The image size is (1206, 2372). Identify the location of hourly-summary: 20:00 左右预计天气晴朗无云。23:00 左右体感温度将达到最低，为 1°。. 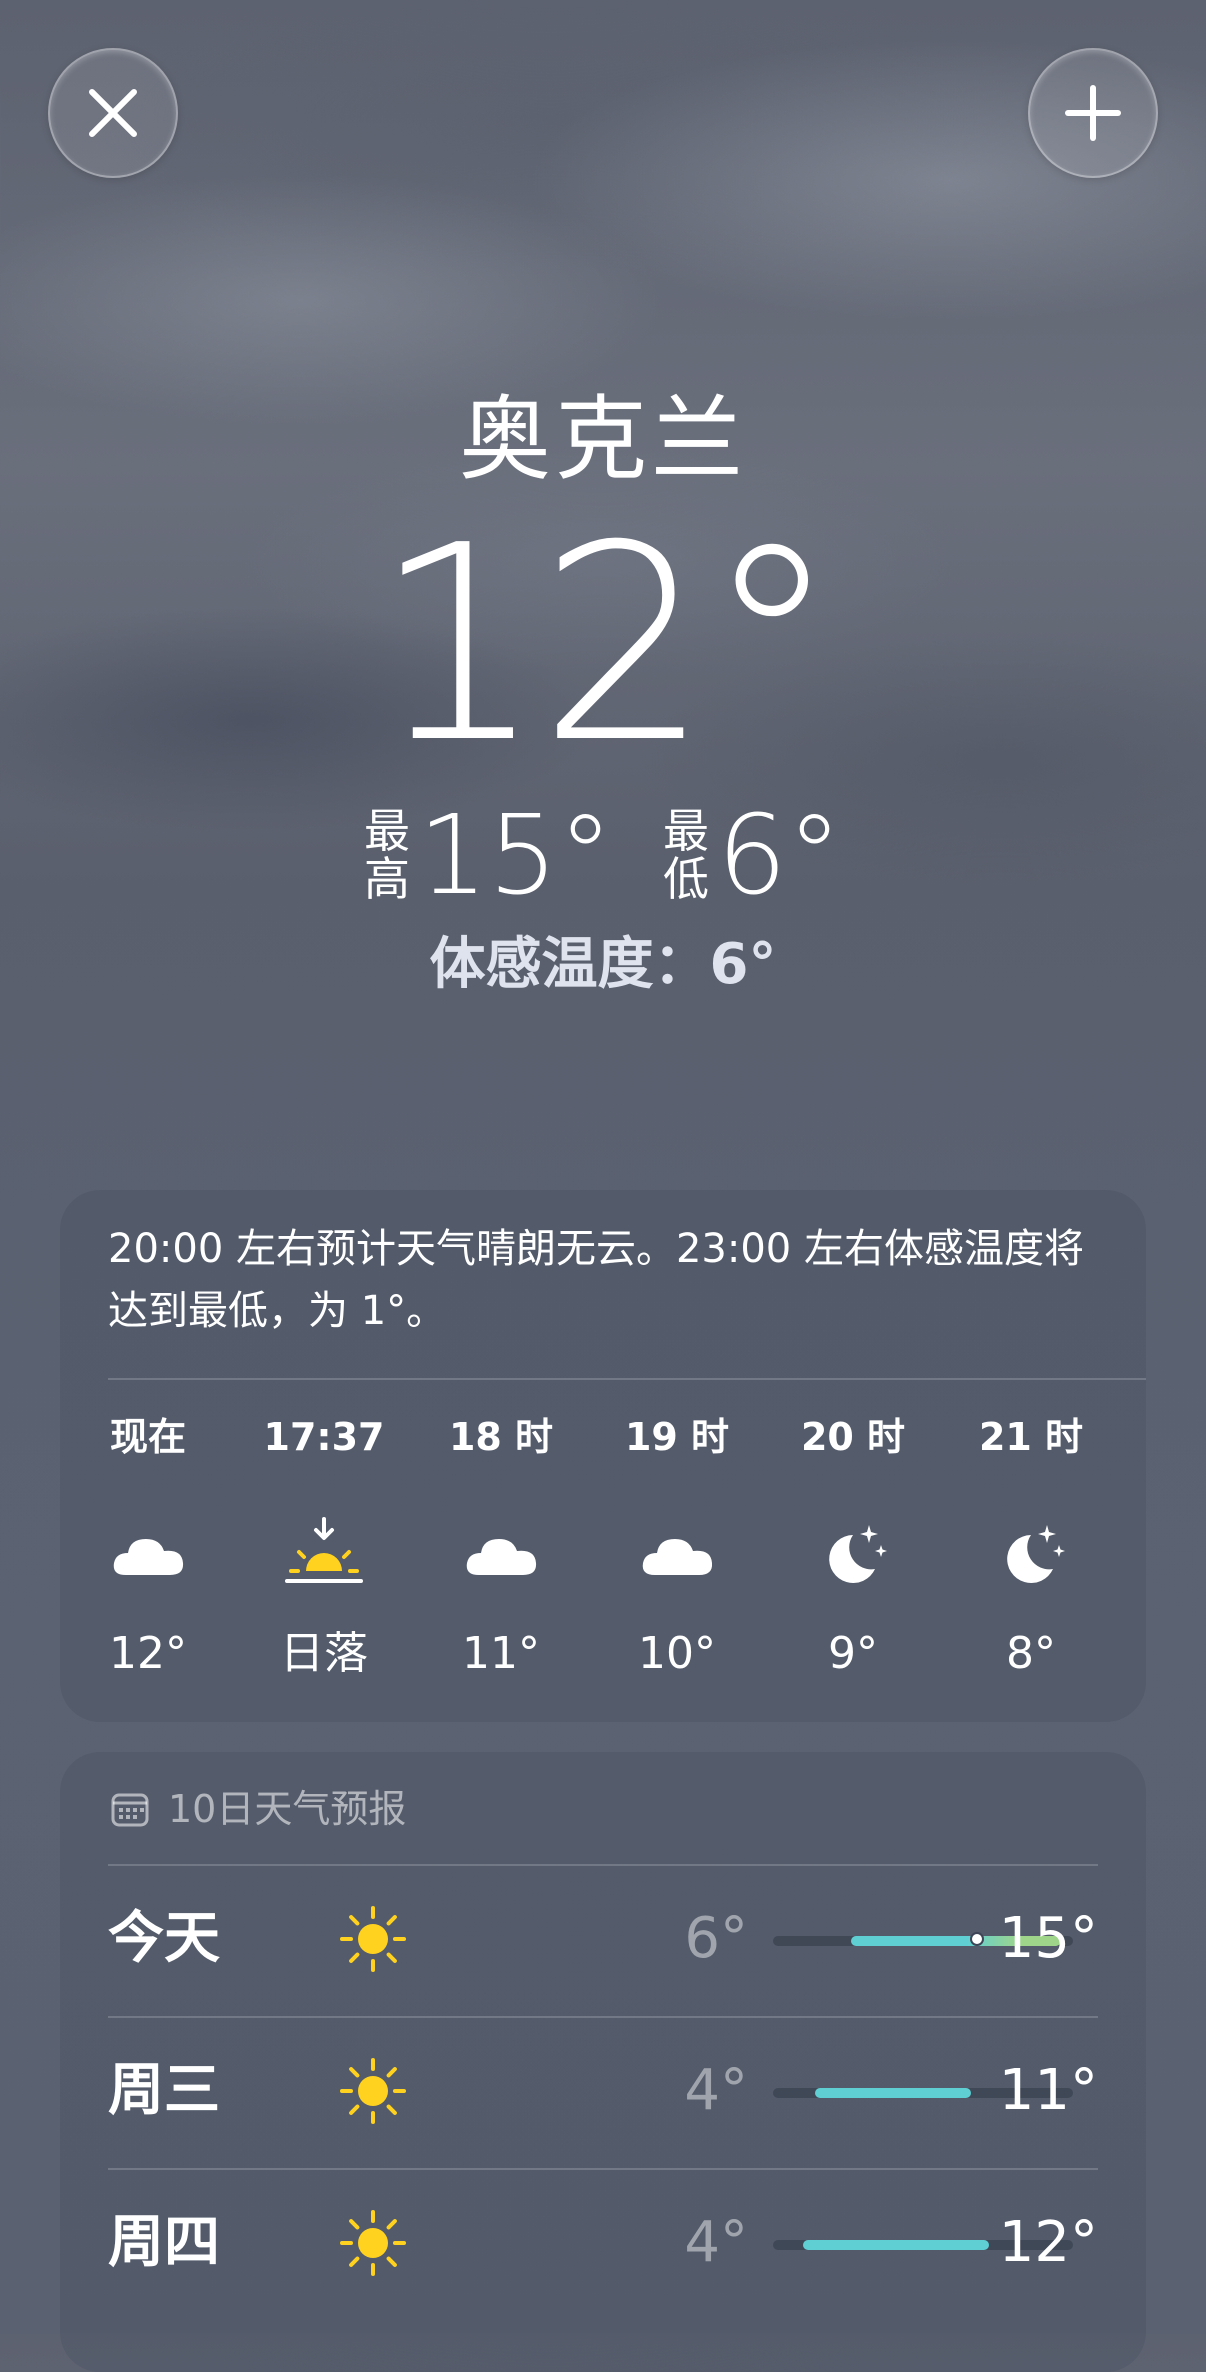
(596, 1280).